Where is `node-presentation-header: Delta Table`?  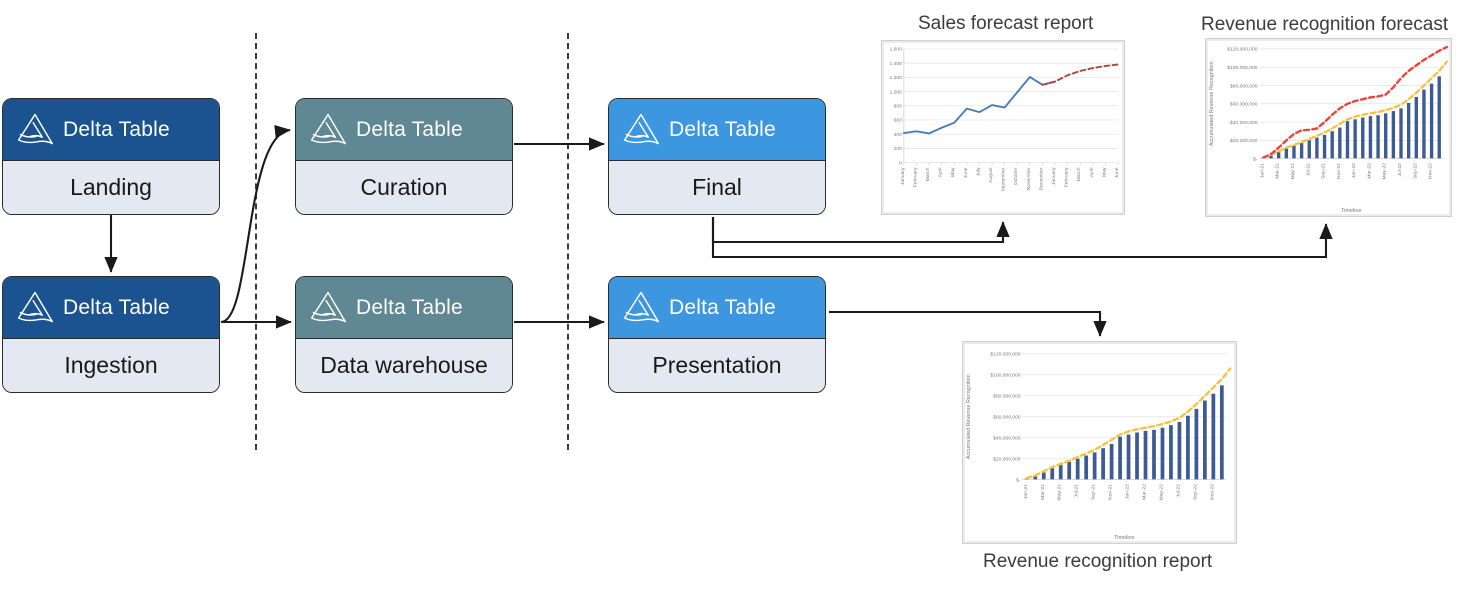
node-presentation-header: Delta Table is located at coordinates (717, 308).